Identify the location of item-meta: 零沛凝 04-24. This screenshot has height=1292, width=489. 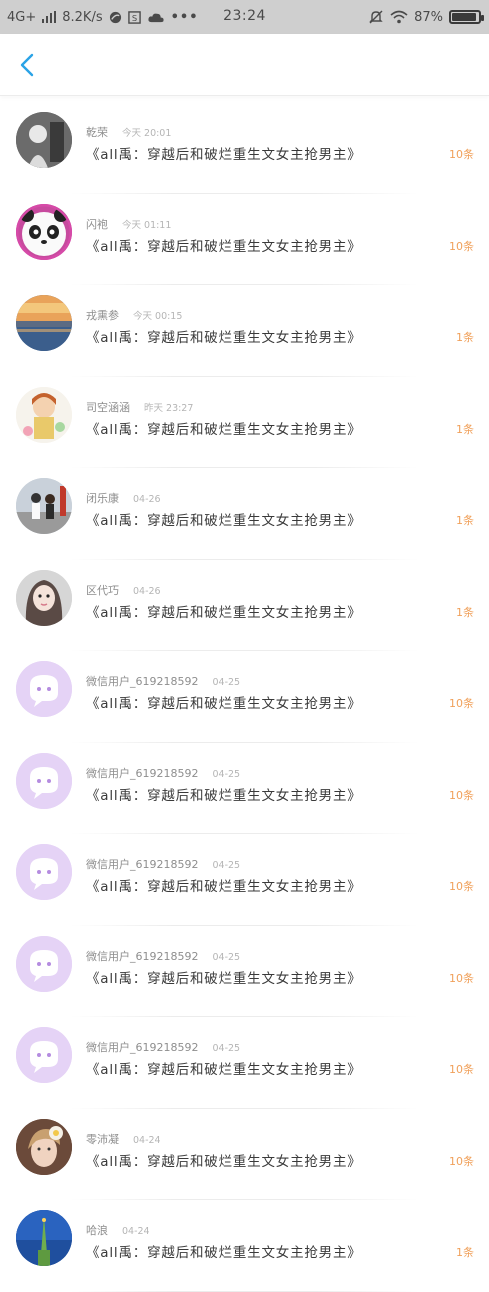
(123, 1139).